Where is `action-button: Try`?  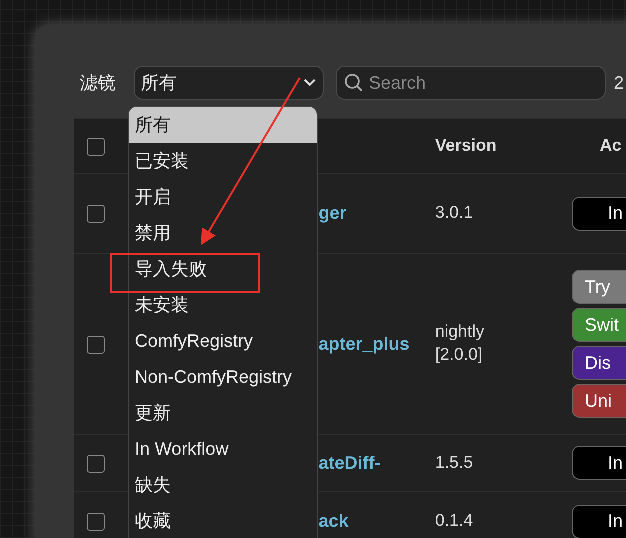 action-button: Try is located at coordinates (599, 287).